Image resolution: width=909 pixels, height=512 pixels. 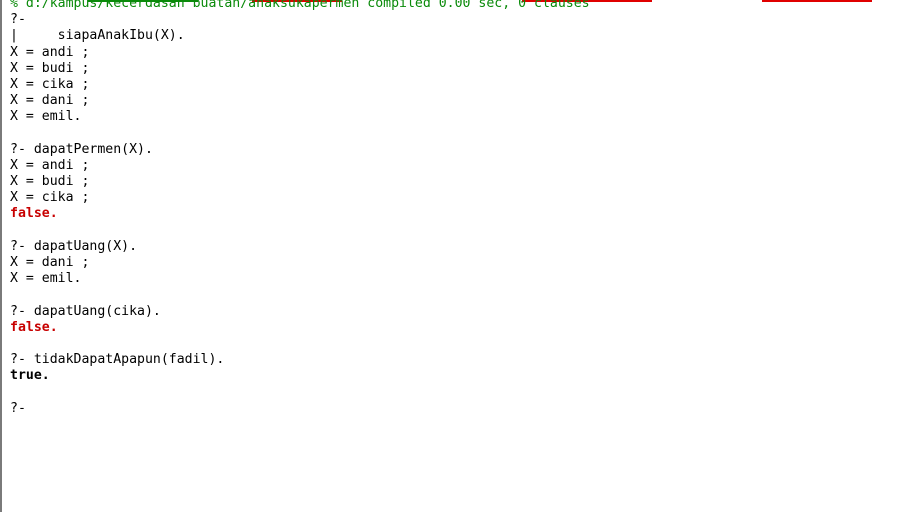 I want to click on text-cursor, so click(x=30, y=408).